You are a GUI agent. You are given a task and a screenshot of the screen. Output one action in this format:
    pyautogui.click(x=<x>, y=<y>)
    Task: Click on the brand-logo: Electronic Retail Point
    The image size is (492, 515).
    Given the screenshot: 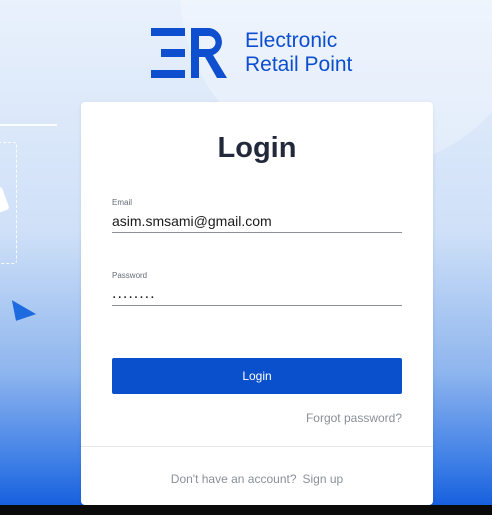 What is the action you would take?
    pyautogui.click(x=251, y=53)
    